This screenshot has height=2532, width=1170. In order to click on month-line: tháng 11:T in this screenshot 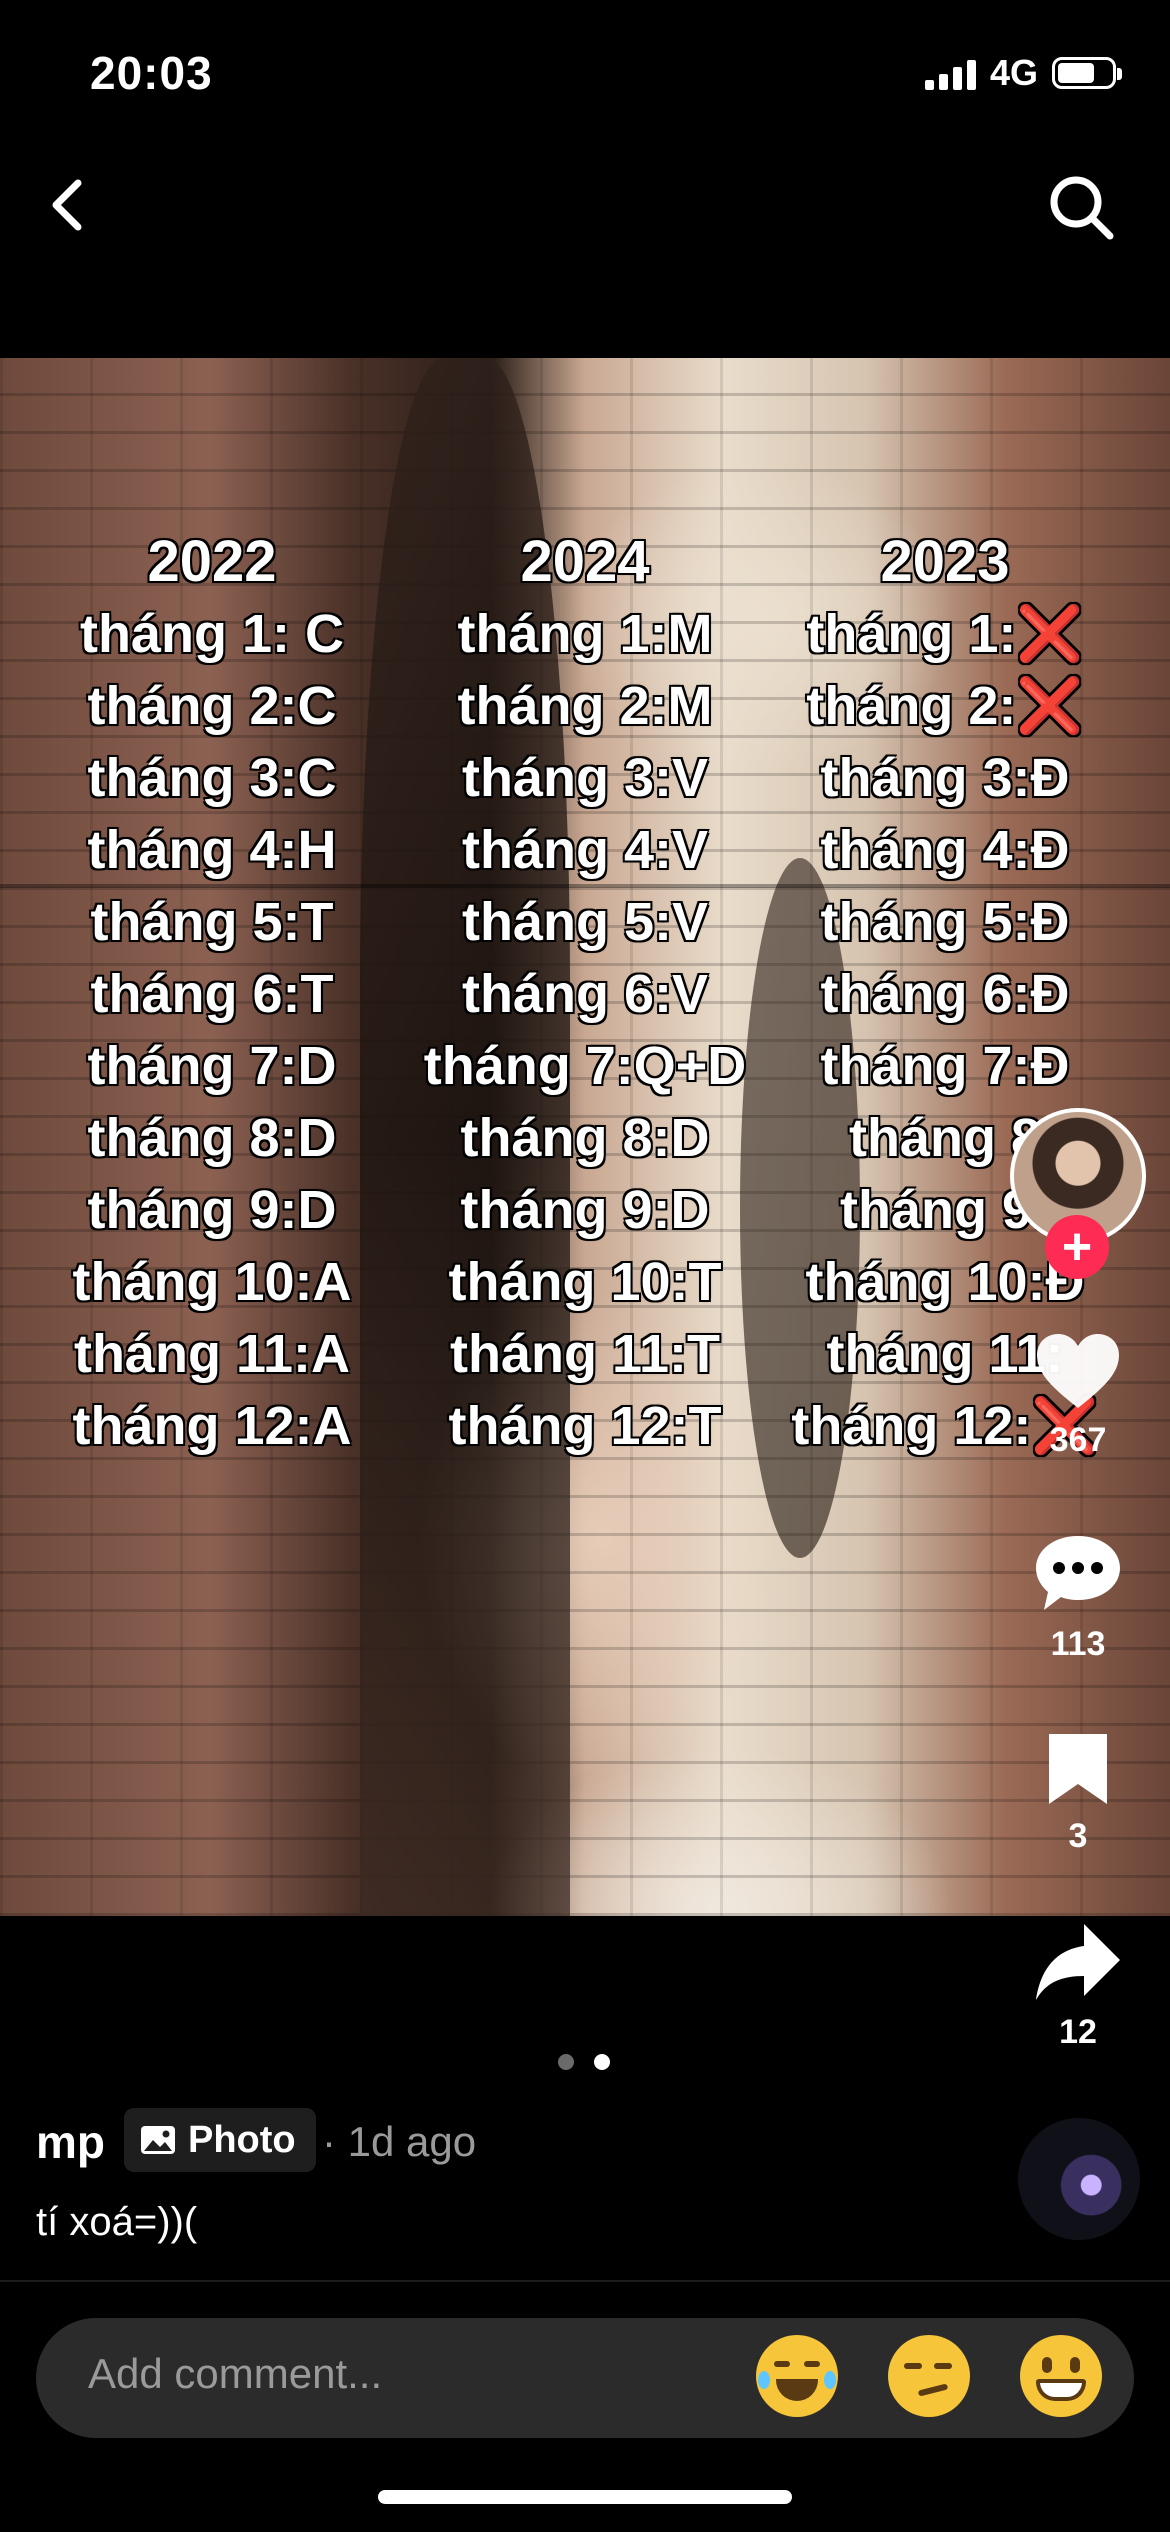, I will do `click(585, 1354)`.